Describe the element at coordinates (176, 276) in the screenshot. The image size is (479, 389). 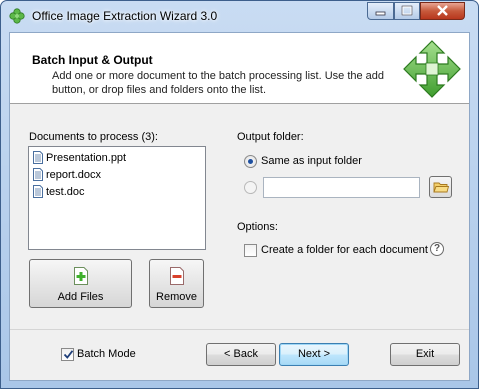
I see `remove-file-icon` at that location.